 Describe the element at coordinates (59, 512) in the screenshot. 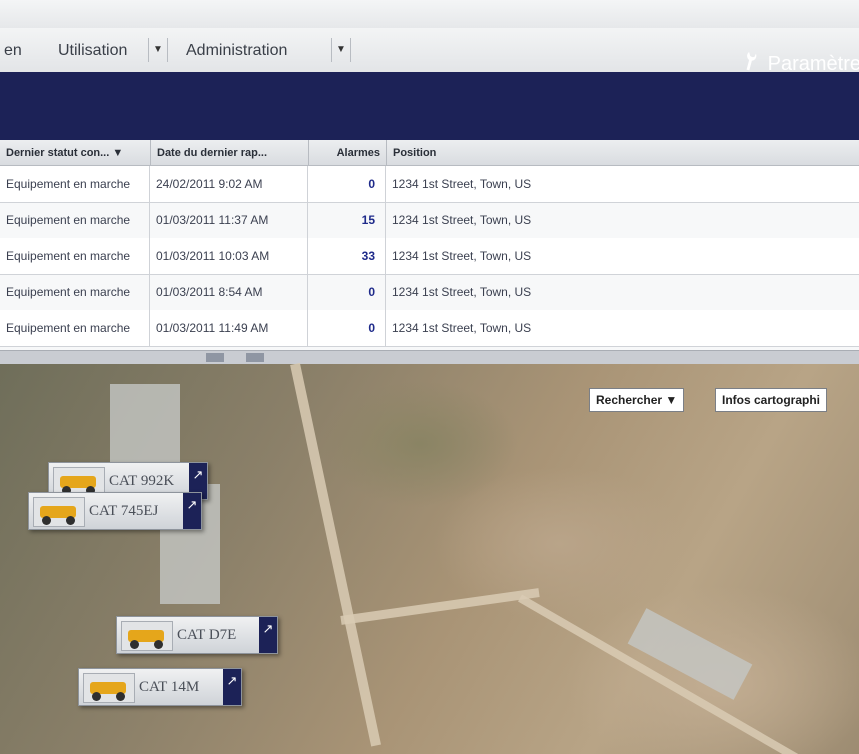

I see `truck-icon` at that location.